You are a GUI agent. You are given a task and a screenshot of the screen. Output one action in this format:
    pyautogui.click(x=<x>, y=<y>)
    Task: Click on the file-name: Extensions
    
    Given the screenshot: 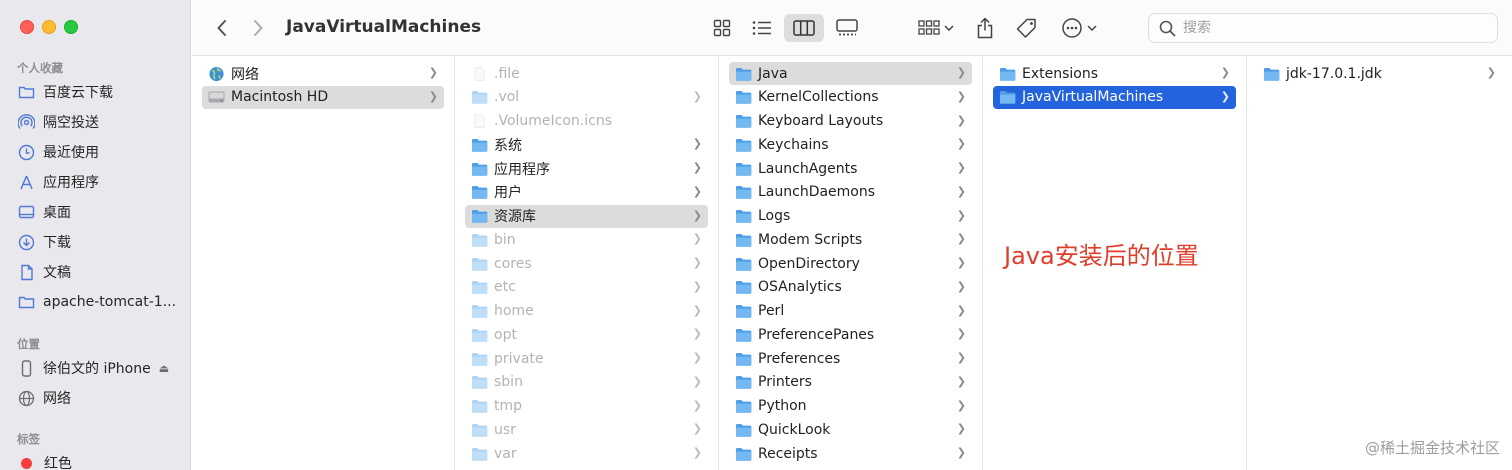 What is the action you would take?
    pyautogui.click(x=1060, y=73)
    